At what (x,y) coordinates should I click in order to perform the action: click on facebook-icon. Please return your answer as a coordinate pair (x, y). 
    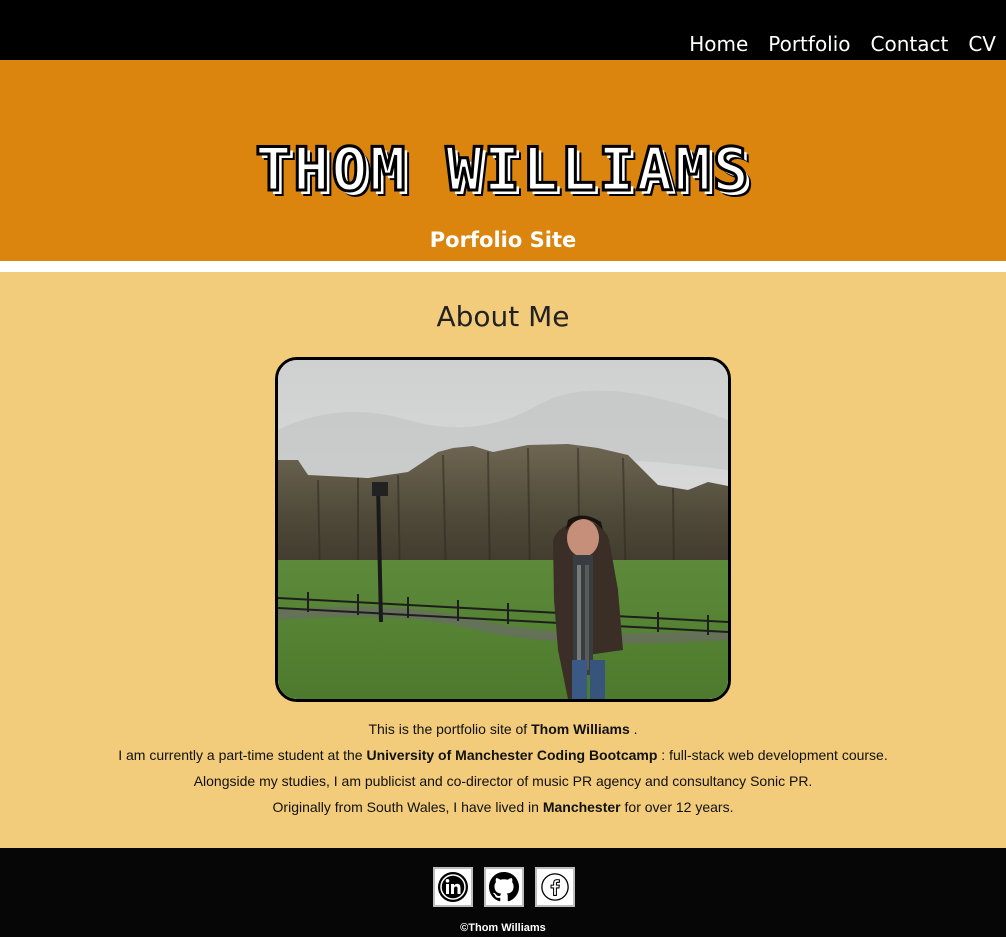
    Looking at the image, I should click on (555, 887).